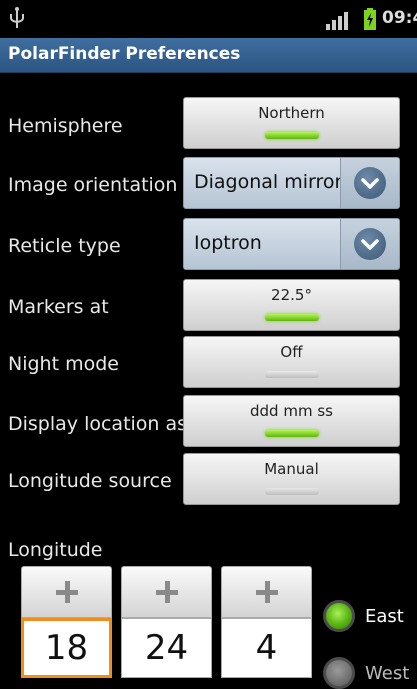  What do you see at coordinates (166, 648) in the screenshot?
I see `minutes-field: 24` at bounding box center [166, 648].